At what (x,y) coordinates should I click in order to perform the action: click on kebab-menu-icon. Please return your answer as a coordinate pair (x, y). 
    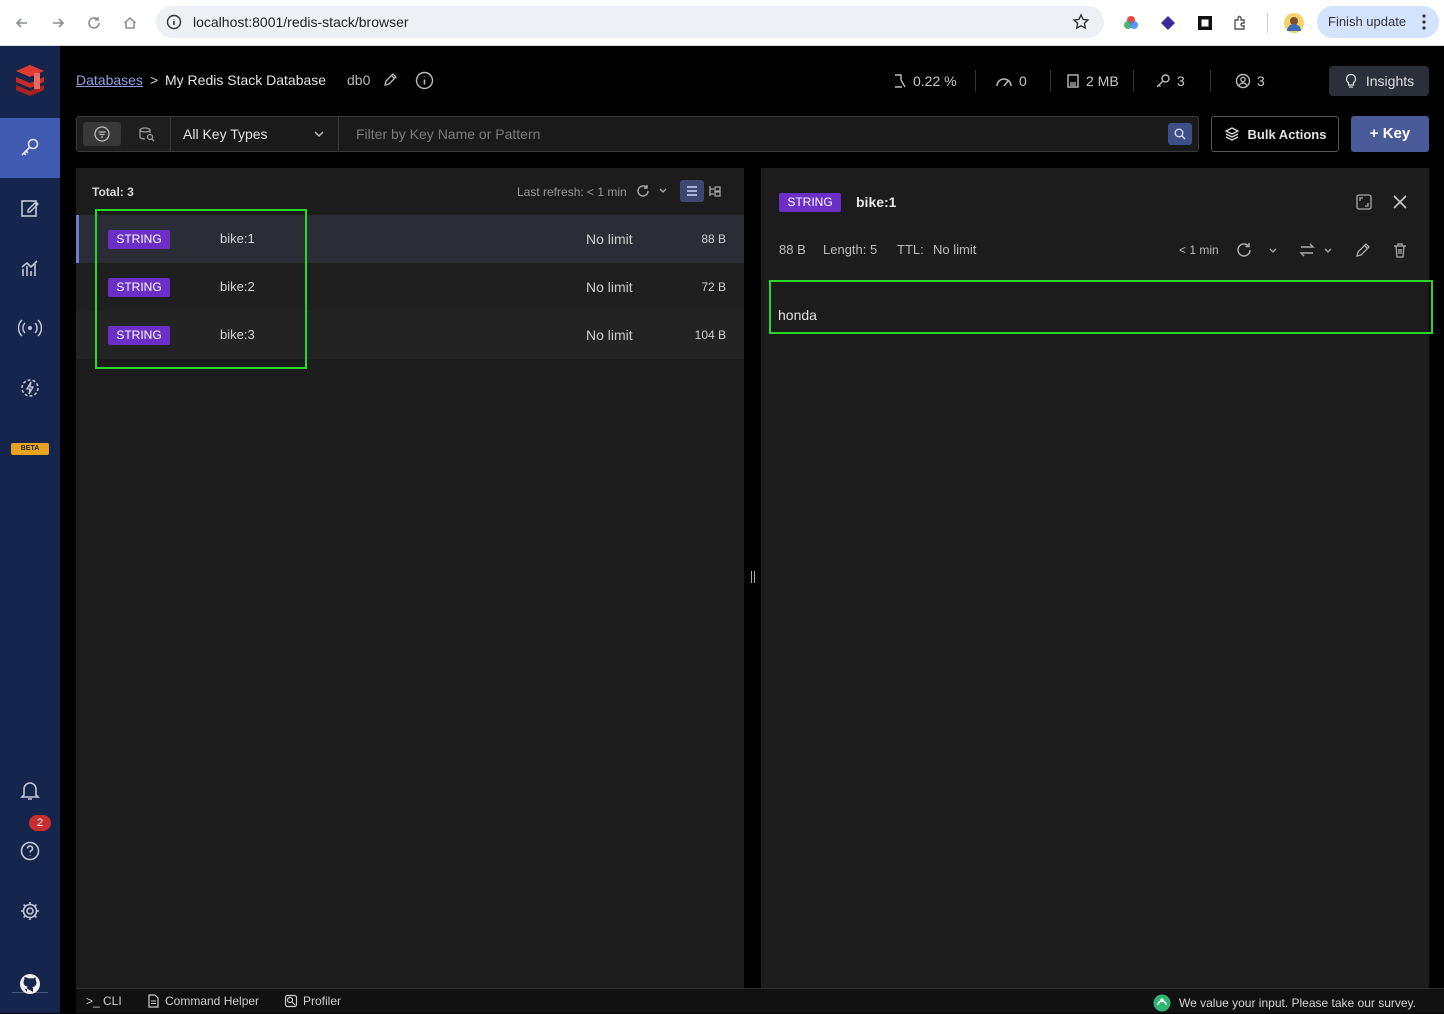
    Looking at the image, I should click on (1424, 22).